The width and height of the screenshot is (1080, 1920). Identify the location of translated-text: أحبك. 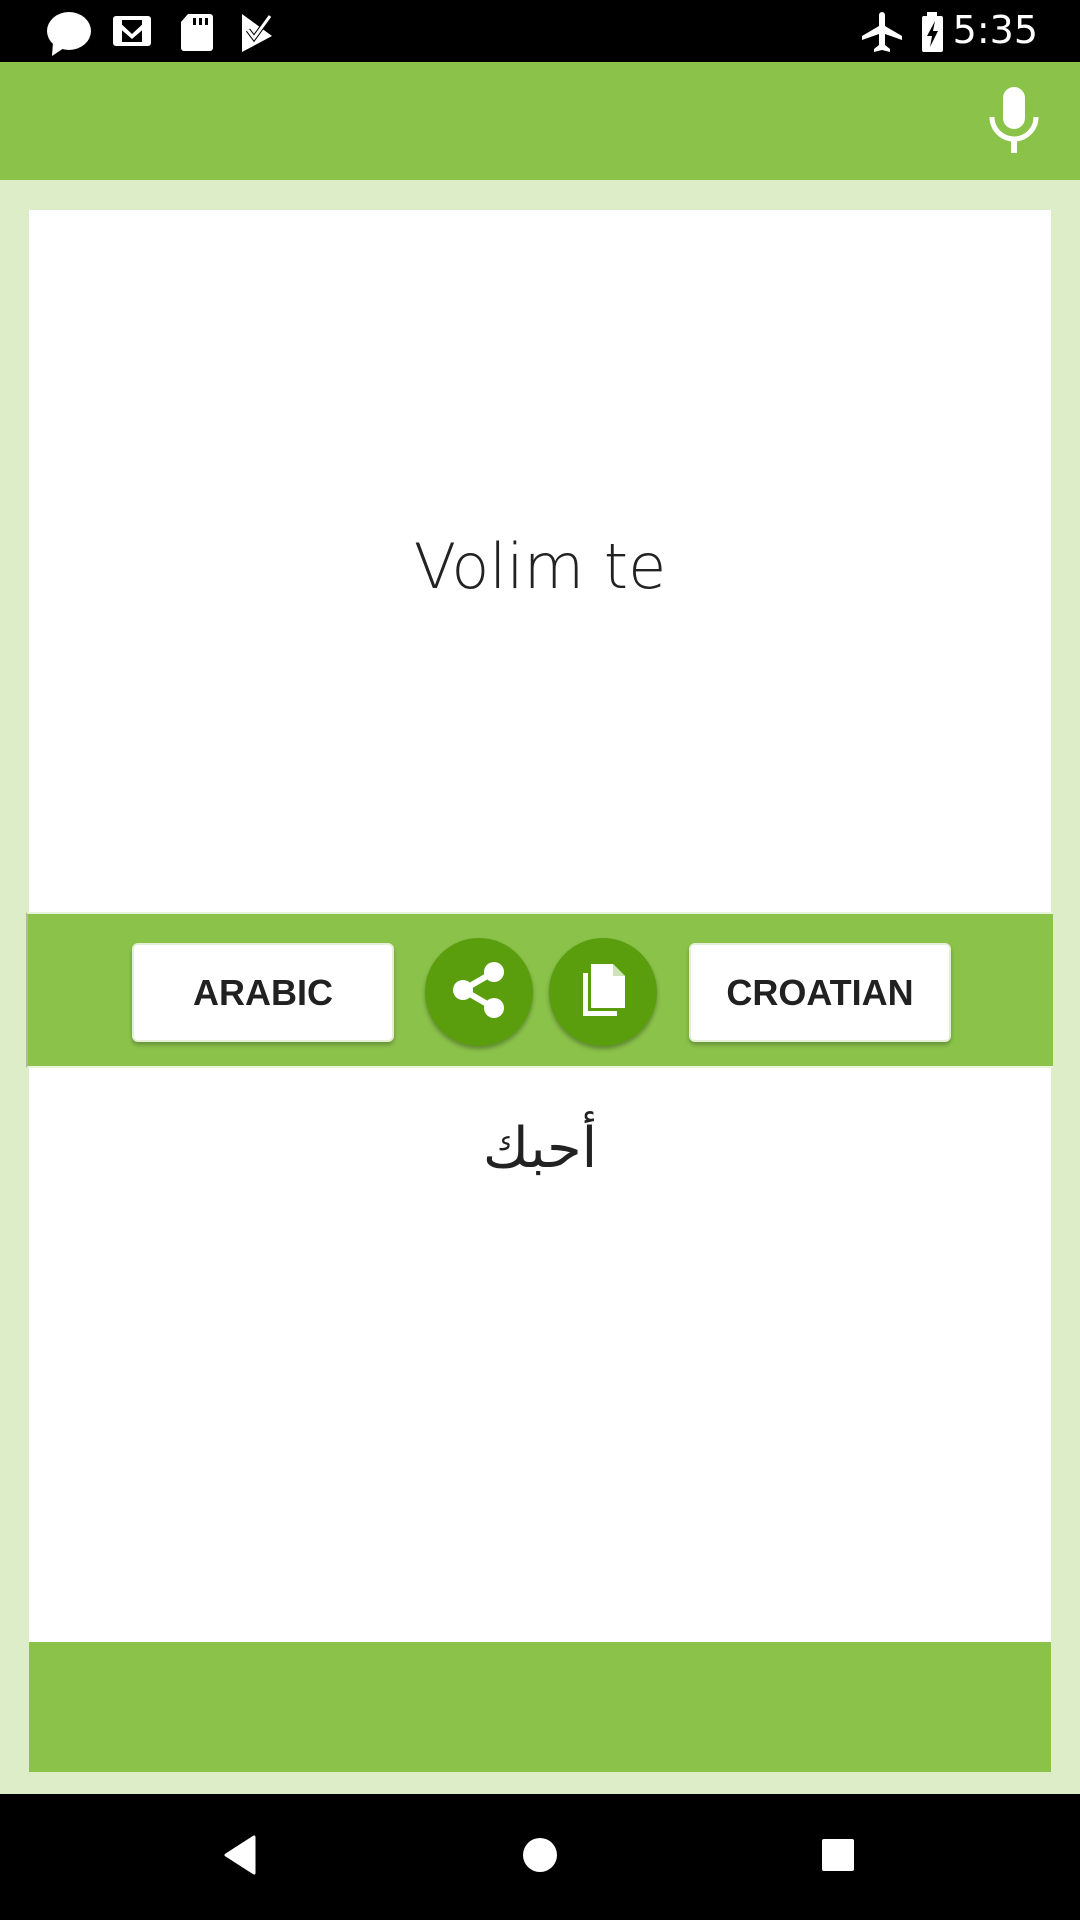
(540, 1148).